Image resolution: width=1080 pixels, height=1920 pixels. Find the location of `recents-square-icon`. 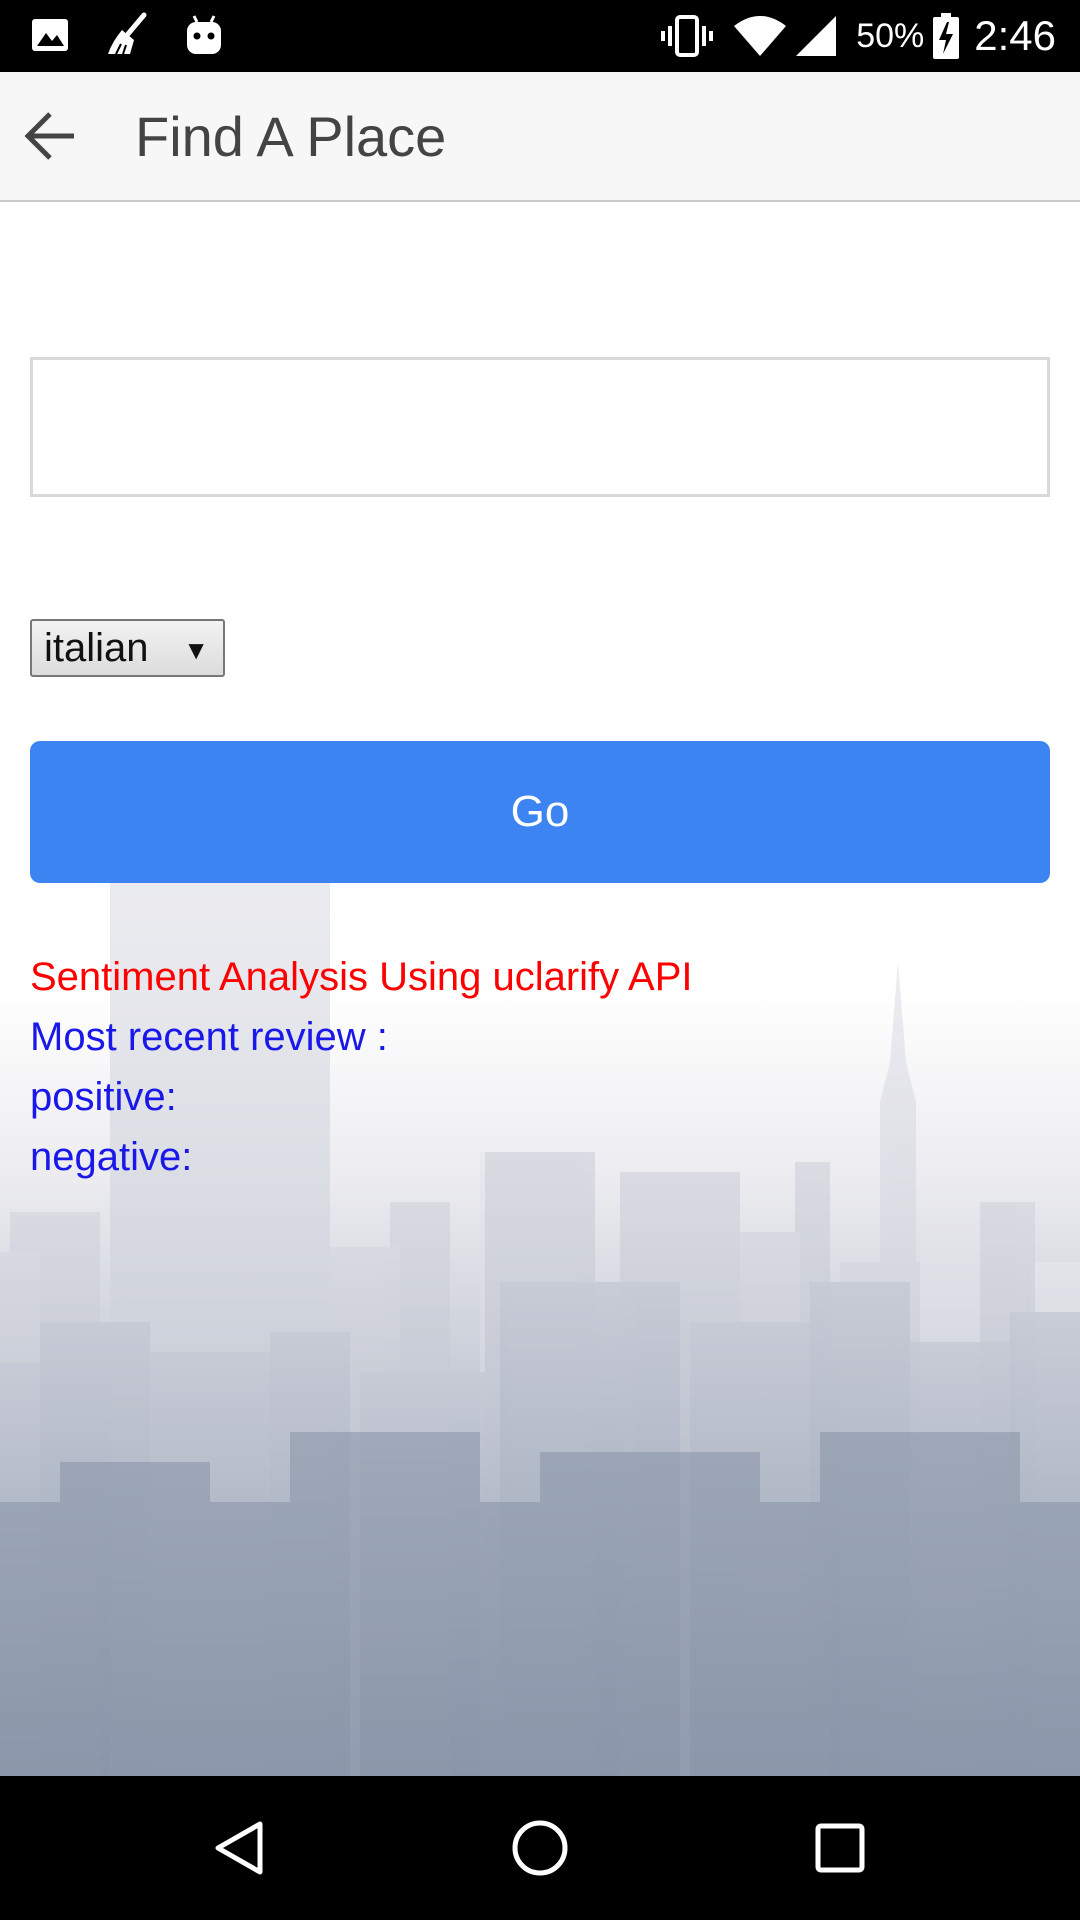

recents-square-icon is located at coordinates (840, 1848).